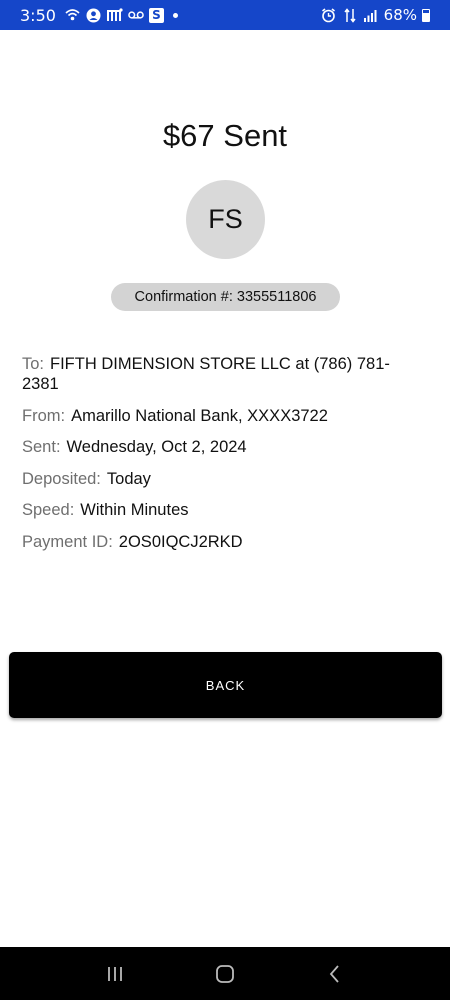 The height and width of the screenshot is (1000, 450). What do you see at coordinates (400, 15) in the screenshot?
I see `battery-percent: 68%` at bounding box center [400, 15].